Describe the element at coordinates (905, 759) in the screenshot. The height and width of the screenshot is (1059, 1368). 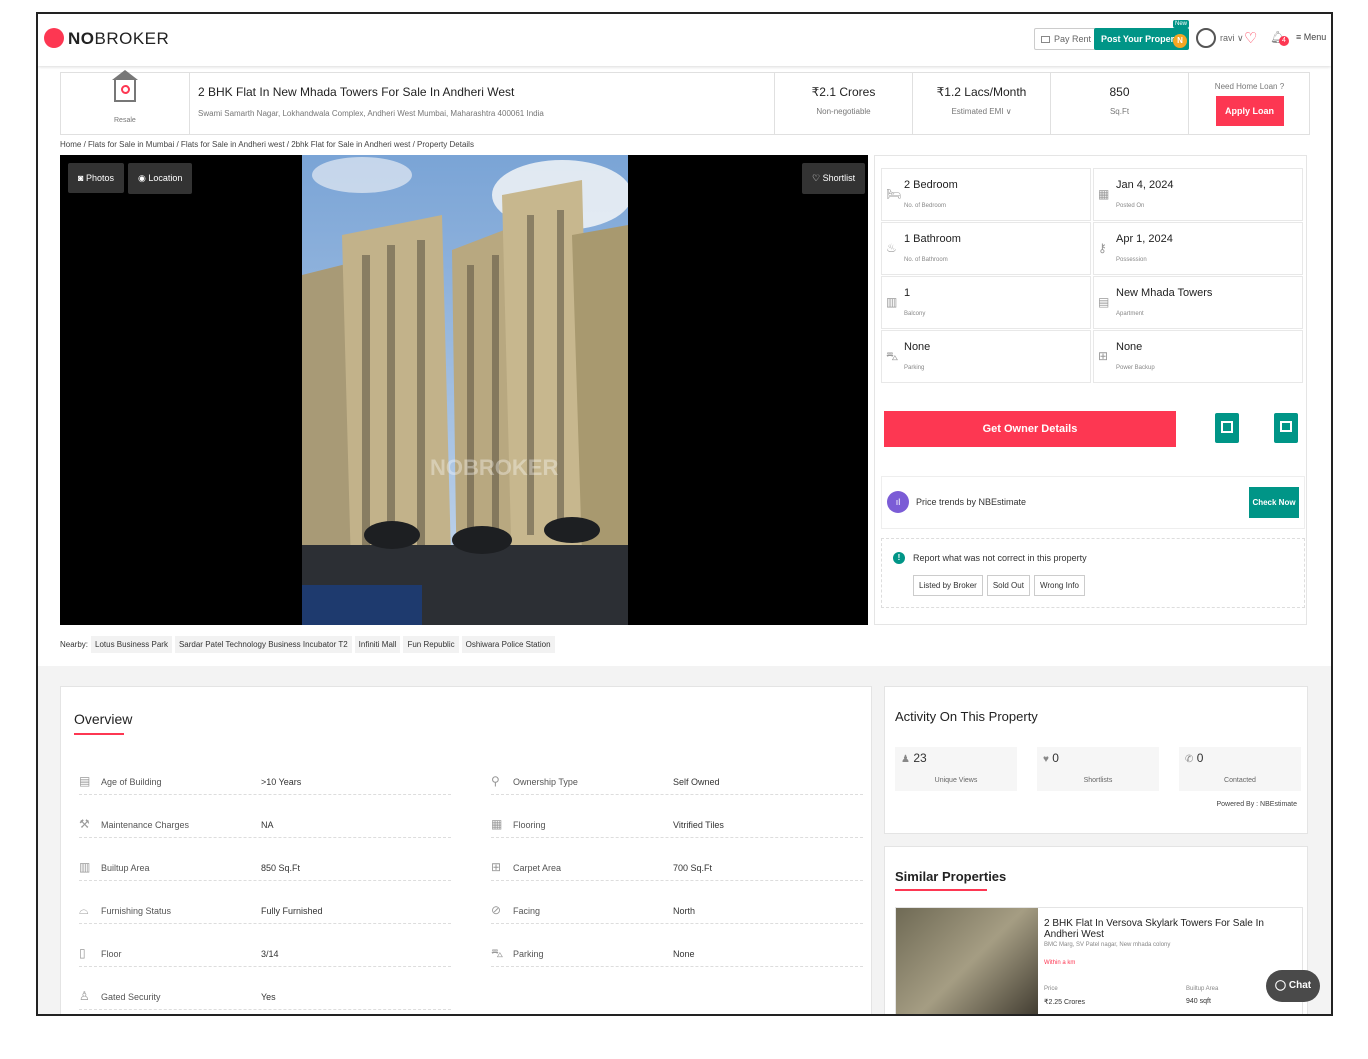
I see `user-icon: ♟` at that location.